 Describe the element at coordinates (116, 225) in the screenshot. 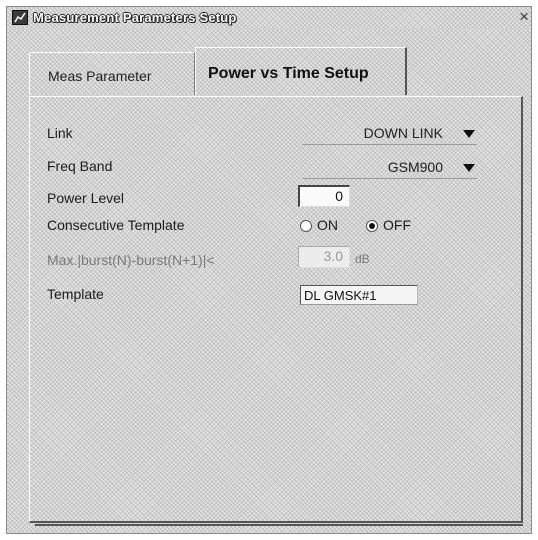

I see `consecutive-template-label: Consecutive Template` at that location.